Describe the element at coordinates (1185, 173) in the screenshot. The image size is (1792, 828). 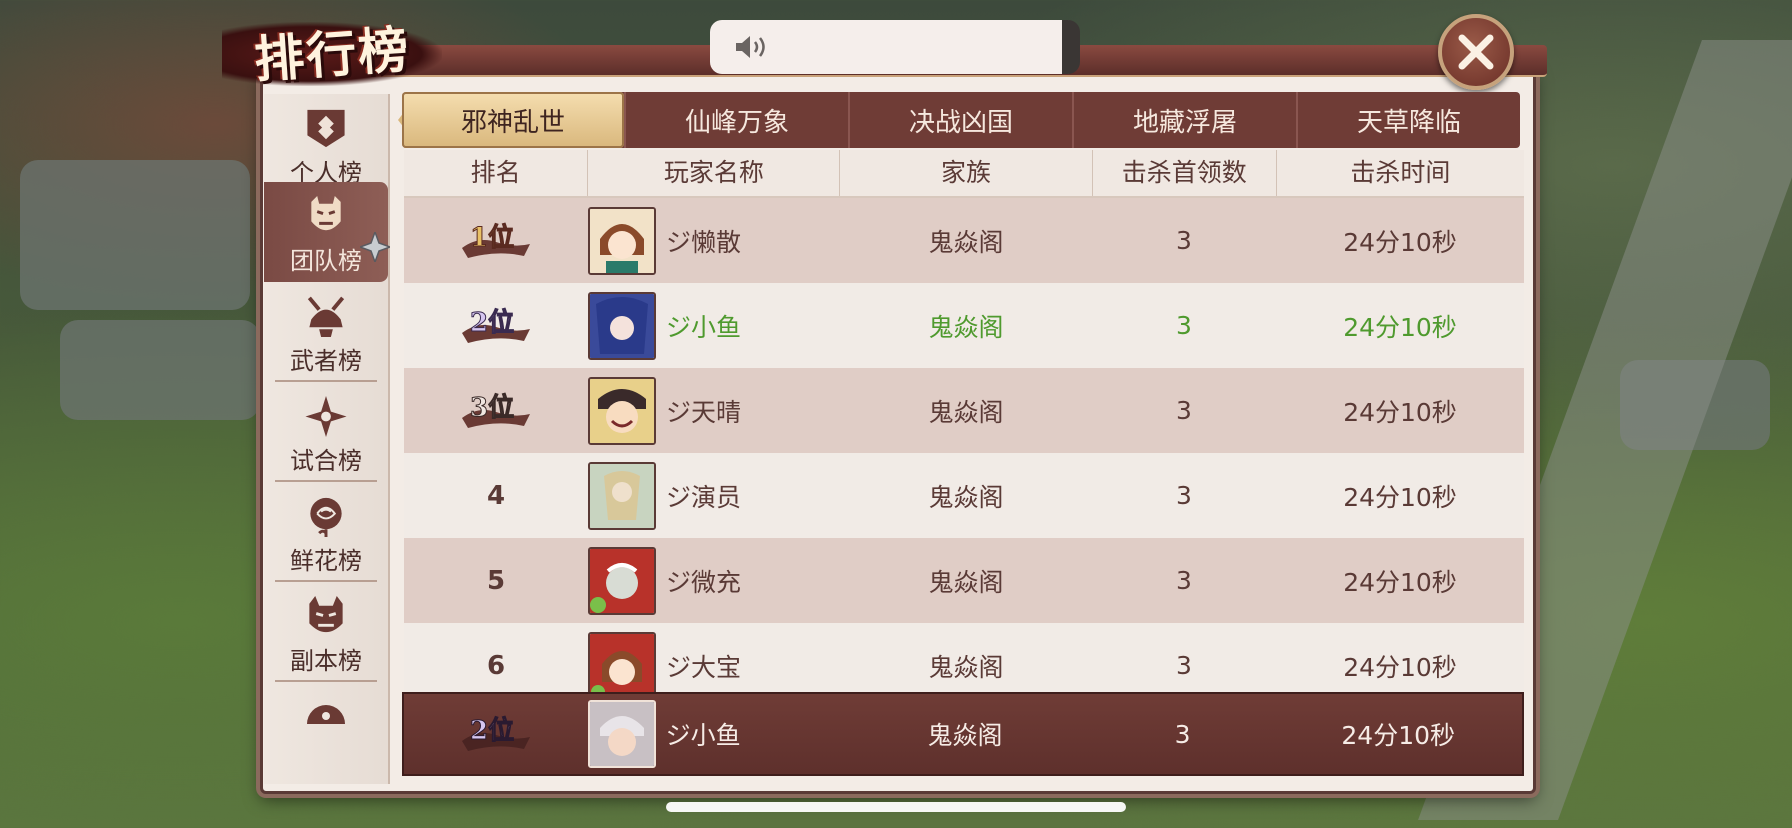
I see `header-boss-kills: 击杀首领数` at that location.